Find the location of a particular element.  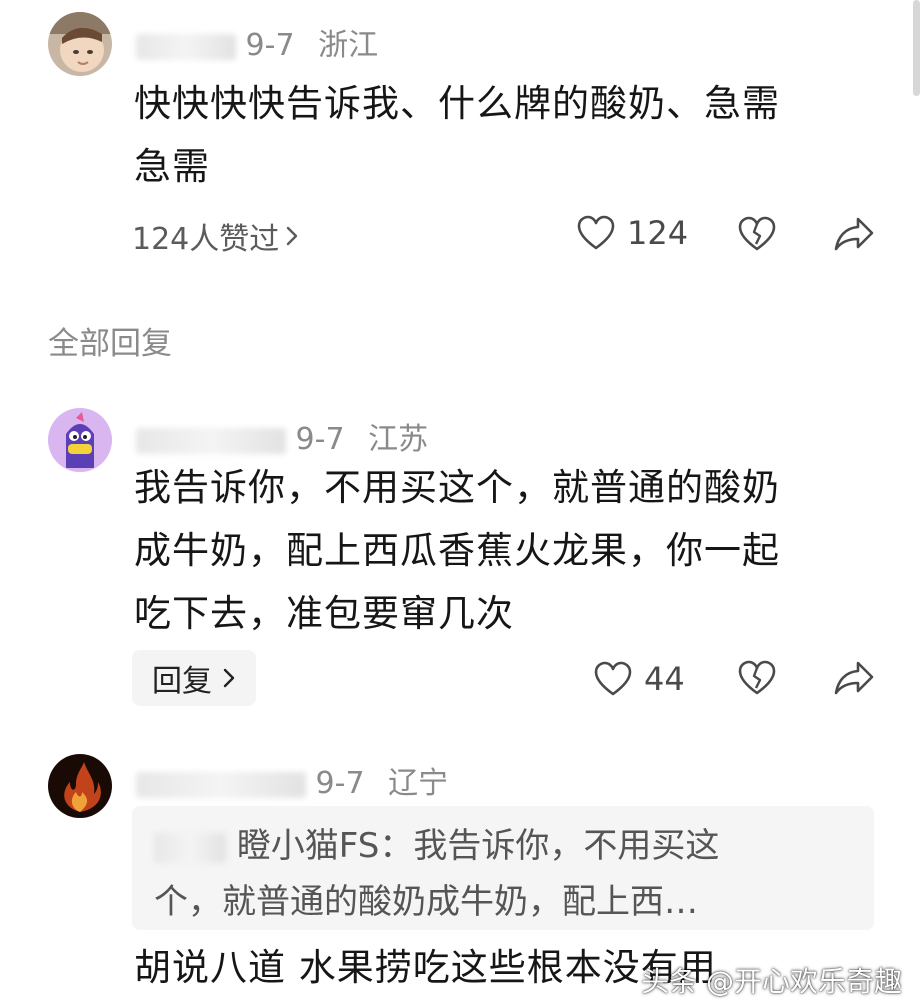

reply-location: 辽宁 is located at coordinates (418, 783).